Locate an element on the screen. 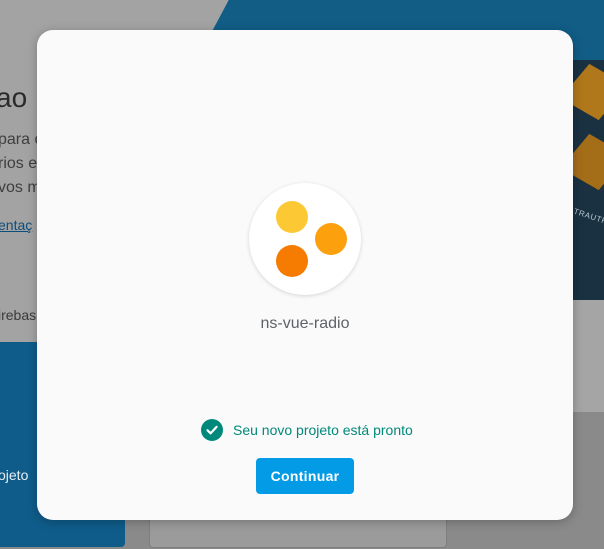 Image resolution: width=604 pixels, height=549 pixels. check-circle-icon is located at coordinates (212, 430).